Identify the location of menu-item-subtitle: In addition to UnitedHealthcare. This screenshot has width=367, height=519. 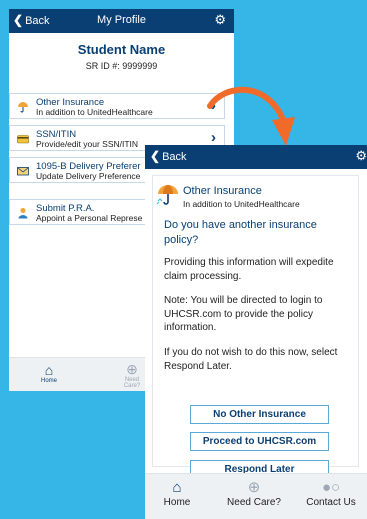
(94, 112).